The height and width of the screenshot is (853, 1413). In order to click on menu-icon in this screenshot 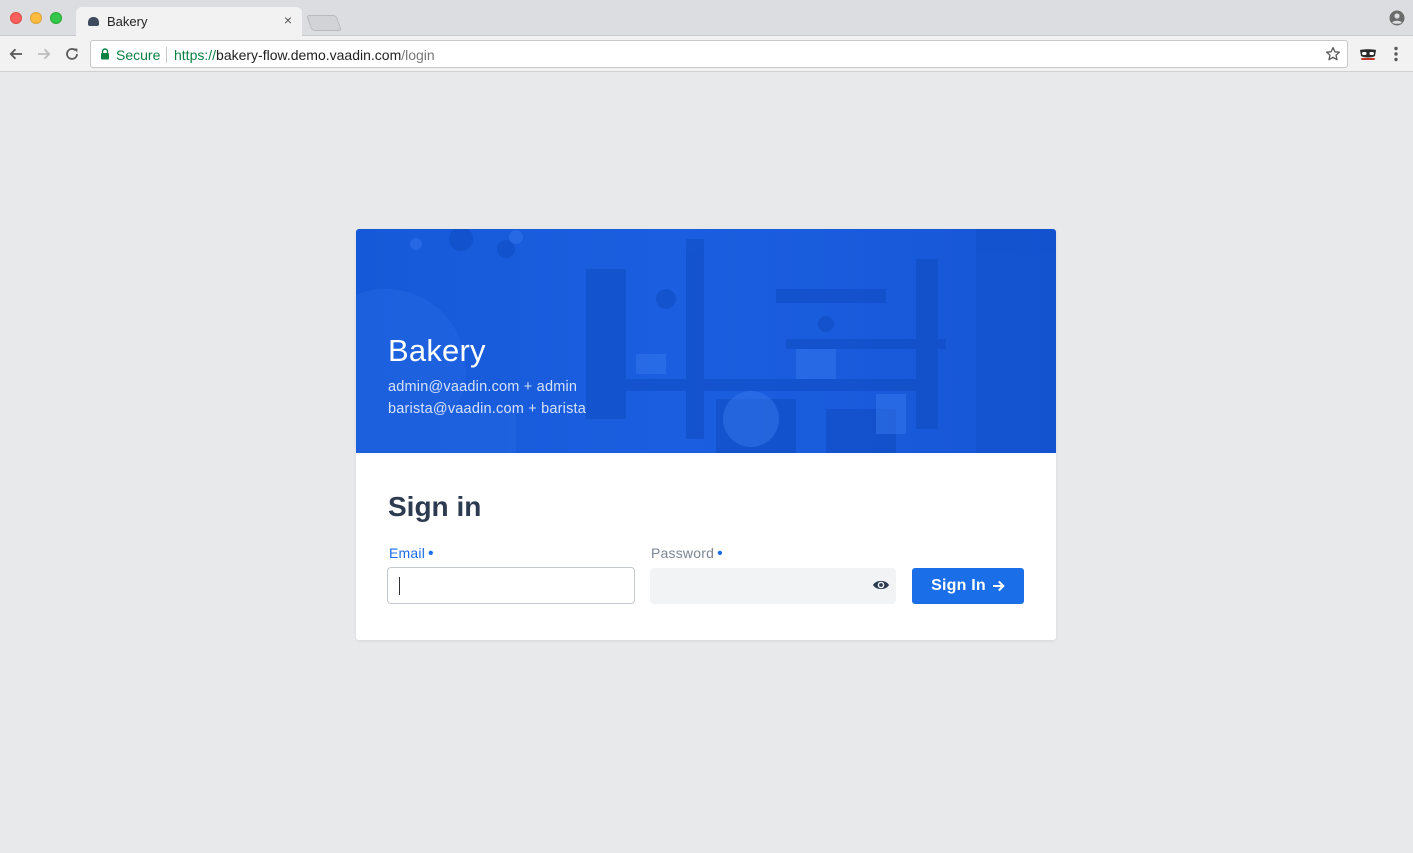, I will do `click(1396, 54)`.